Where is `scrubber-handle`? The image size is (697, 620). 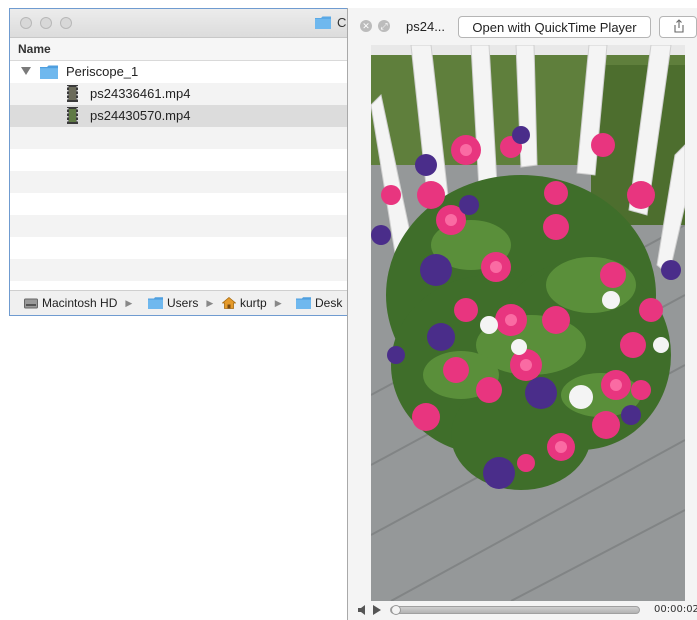 scrubber-handle is located at coordinates (396, 610).